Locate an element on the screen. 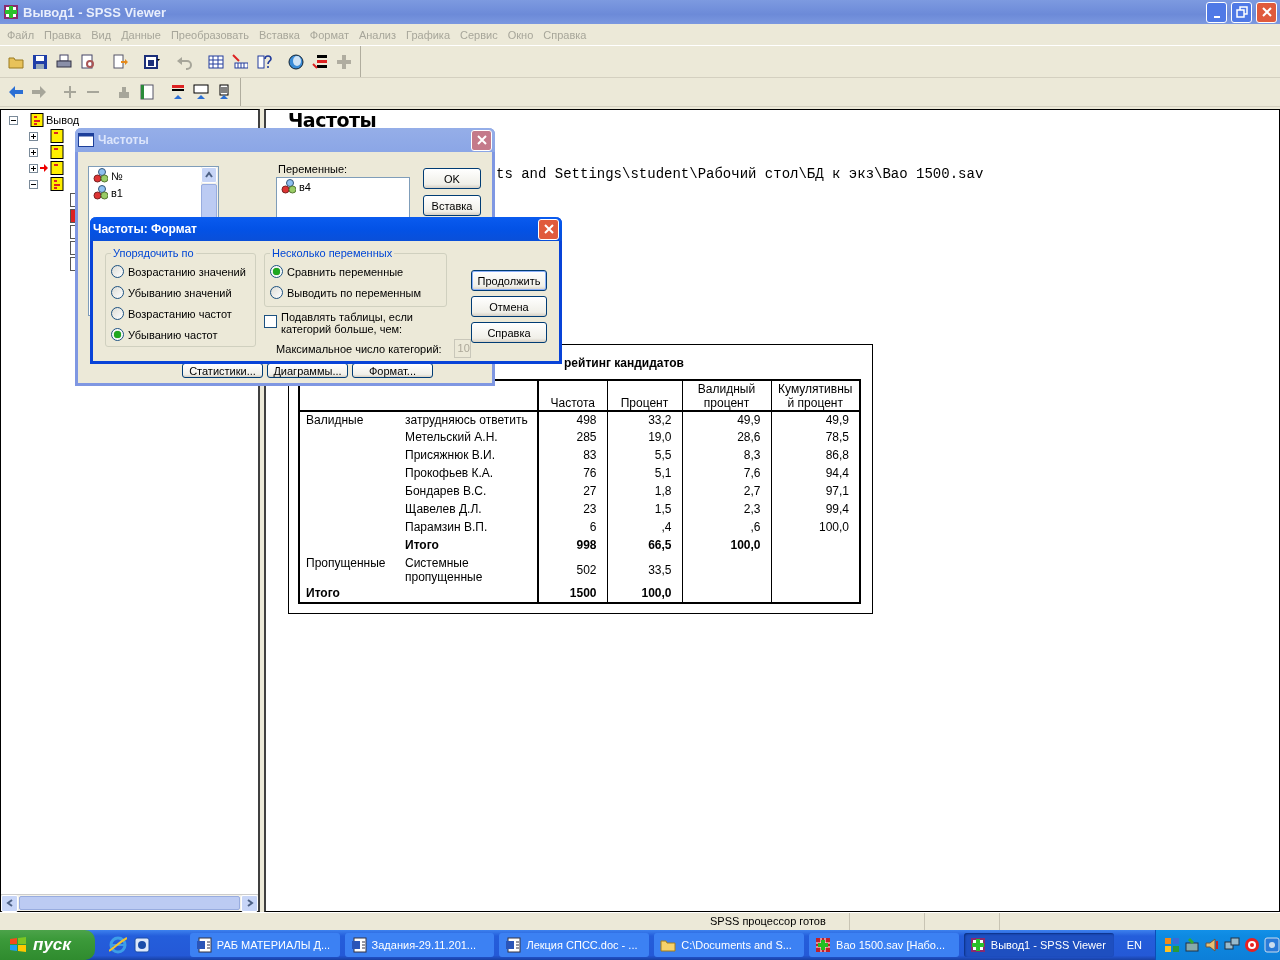 This screenshot has height=960, width=1280. window-title: Вывод1 - SPSS Viewer is located at coordinates (95, 12).